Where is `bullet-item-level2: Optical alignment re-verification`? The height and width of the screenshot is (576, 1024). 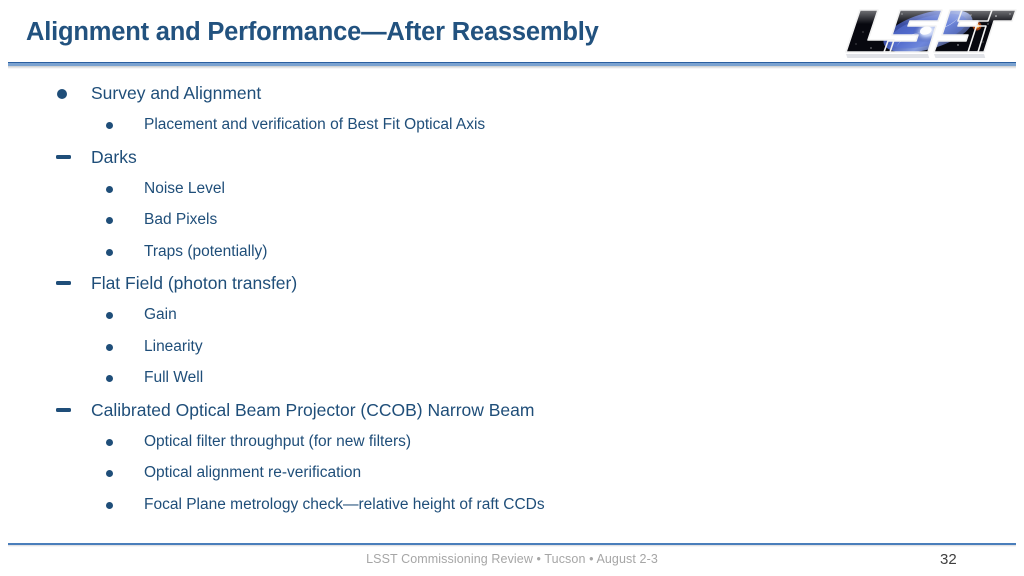
bullet-item-level2: Optical alignment re-verification is located at coordinates (512, 474).